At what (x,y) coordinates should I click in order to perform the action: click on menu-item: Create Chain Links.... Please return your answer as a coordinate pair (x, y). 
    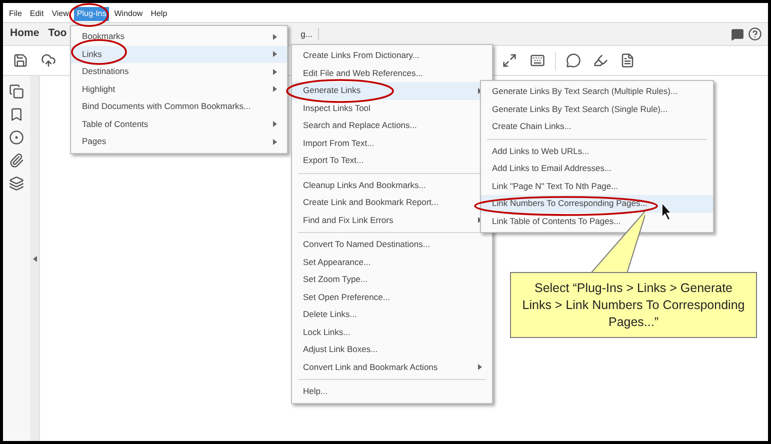
    Looking at the image, I should click on (597, 127).